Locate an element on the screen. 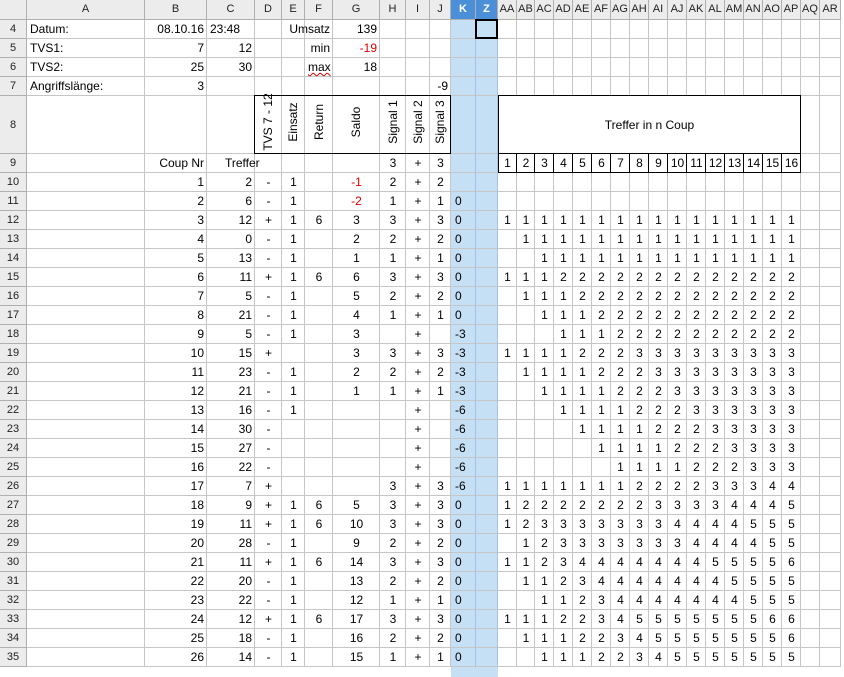 This screenshot has height=677, width=844. cell-f7 is located at coordinates (319, 86).